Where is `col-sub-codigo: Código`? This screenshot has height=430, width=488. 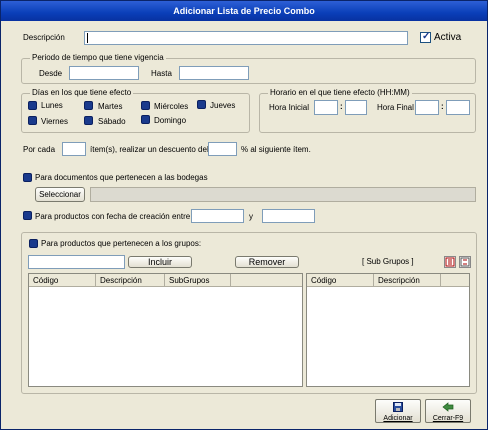
col-sub-codigo: Código is located at coordinates (340, 280).